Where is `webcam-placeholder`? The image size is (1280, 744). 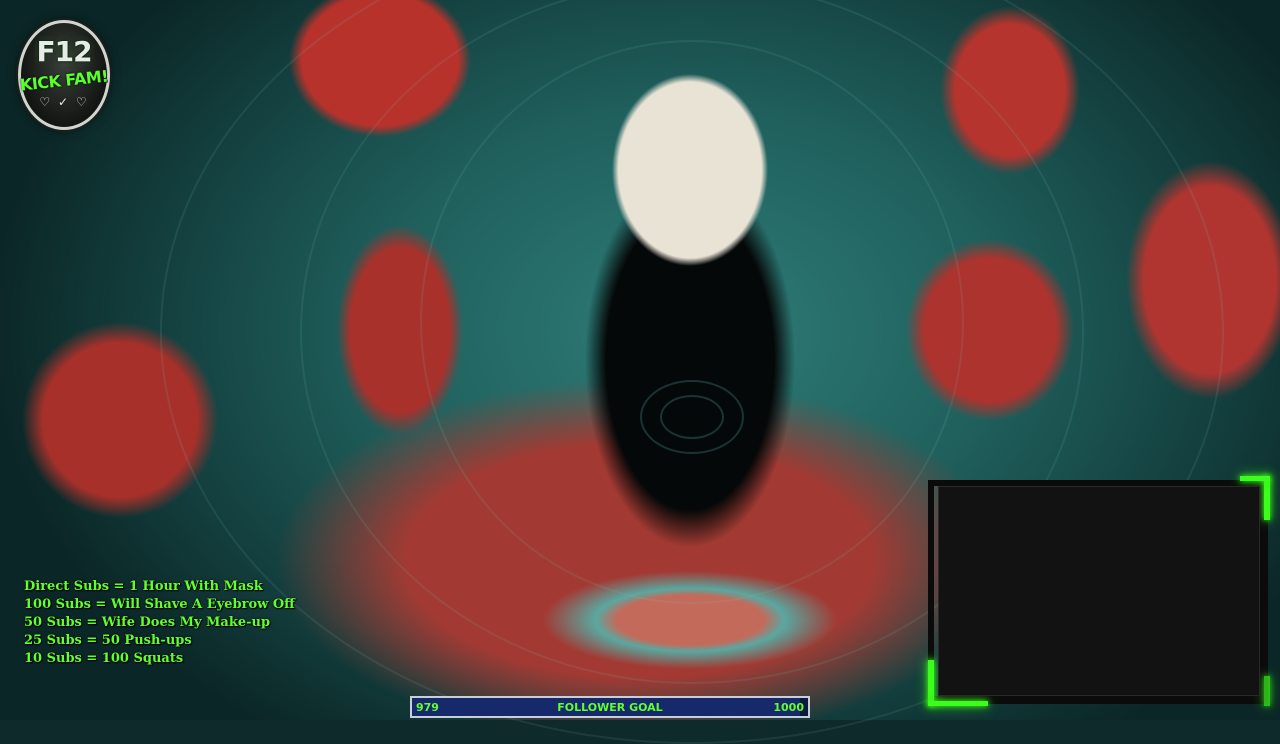
webcam-placeholder is located at coordinates (1099, 591).